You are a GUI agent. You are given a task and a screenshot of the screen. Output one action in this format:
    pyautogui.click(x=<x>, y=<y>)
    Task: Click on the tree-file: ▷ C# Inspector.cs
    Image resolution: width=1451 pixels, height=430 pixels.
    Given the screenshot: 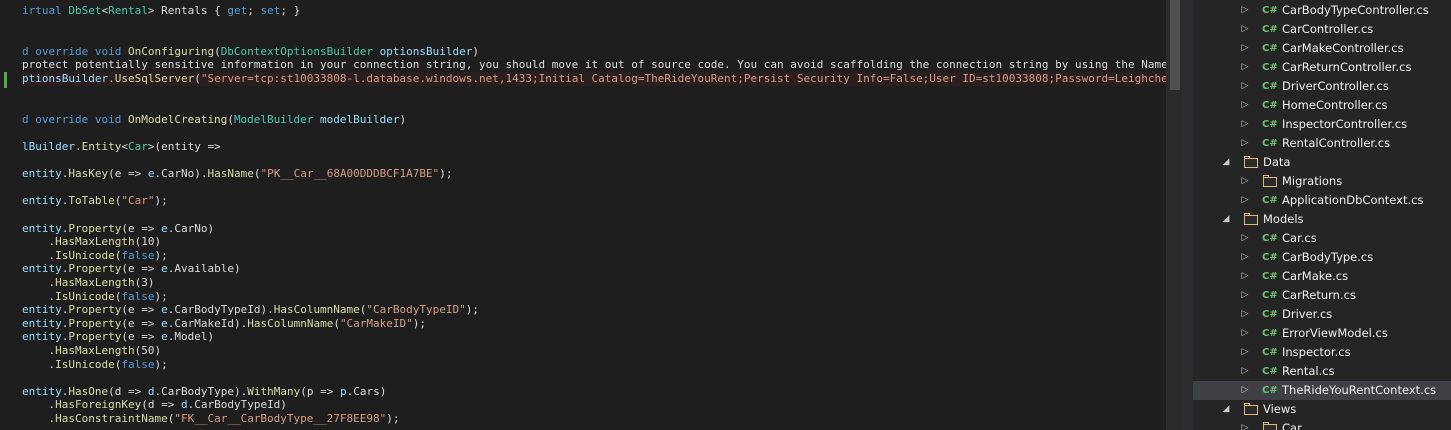 What is the action you would take?
    pyautogui.click(x=1322, y=352)
    